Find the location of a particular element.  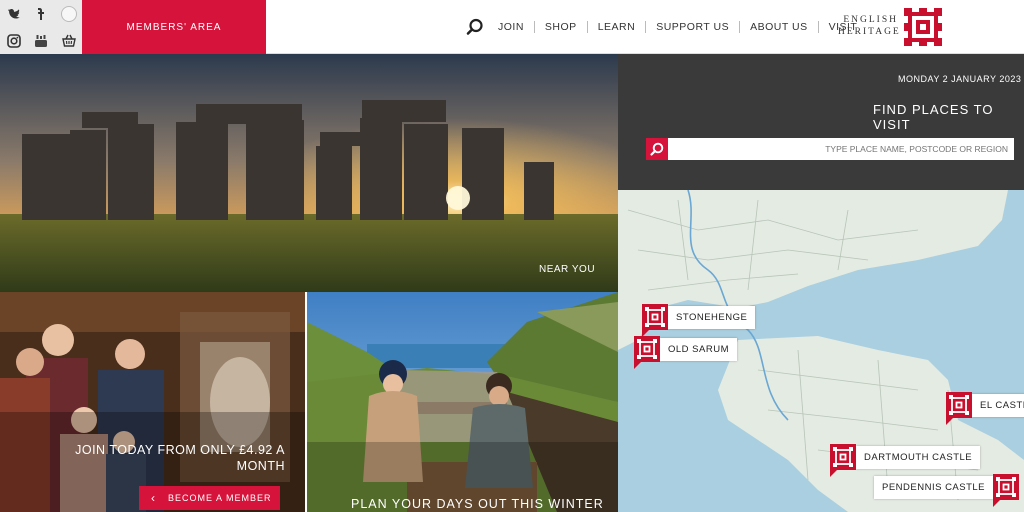

nav-about-us: ABOUT US is located at coordinates (778, 27).